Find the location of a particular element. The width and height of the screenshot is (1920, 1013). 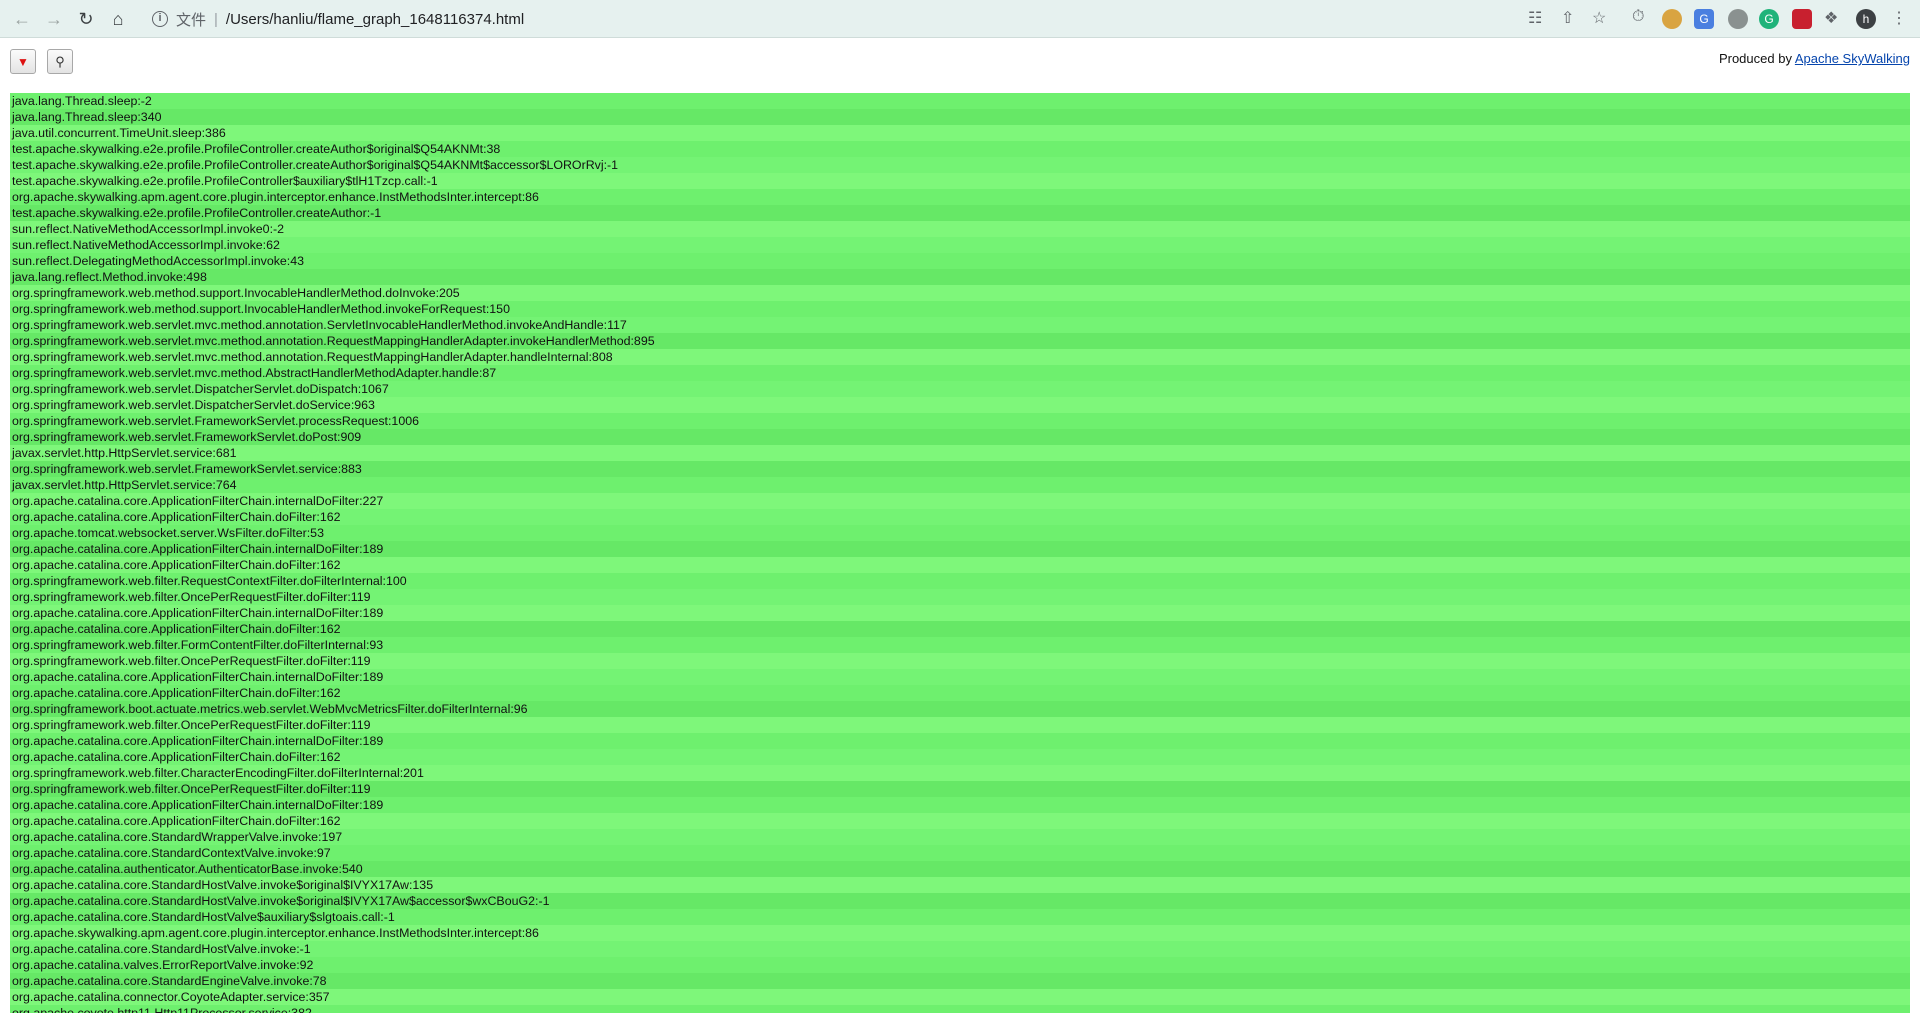

reset-zoom-button: ▼ is located at coordinates (23, 61).